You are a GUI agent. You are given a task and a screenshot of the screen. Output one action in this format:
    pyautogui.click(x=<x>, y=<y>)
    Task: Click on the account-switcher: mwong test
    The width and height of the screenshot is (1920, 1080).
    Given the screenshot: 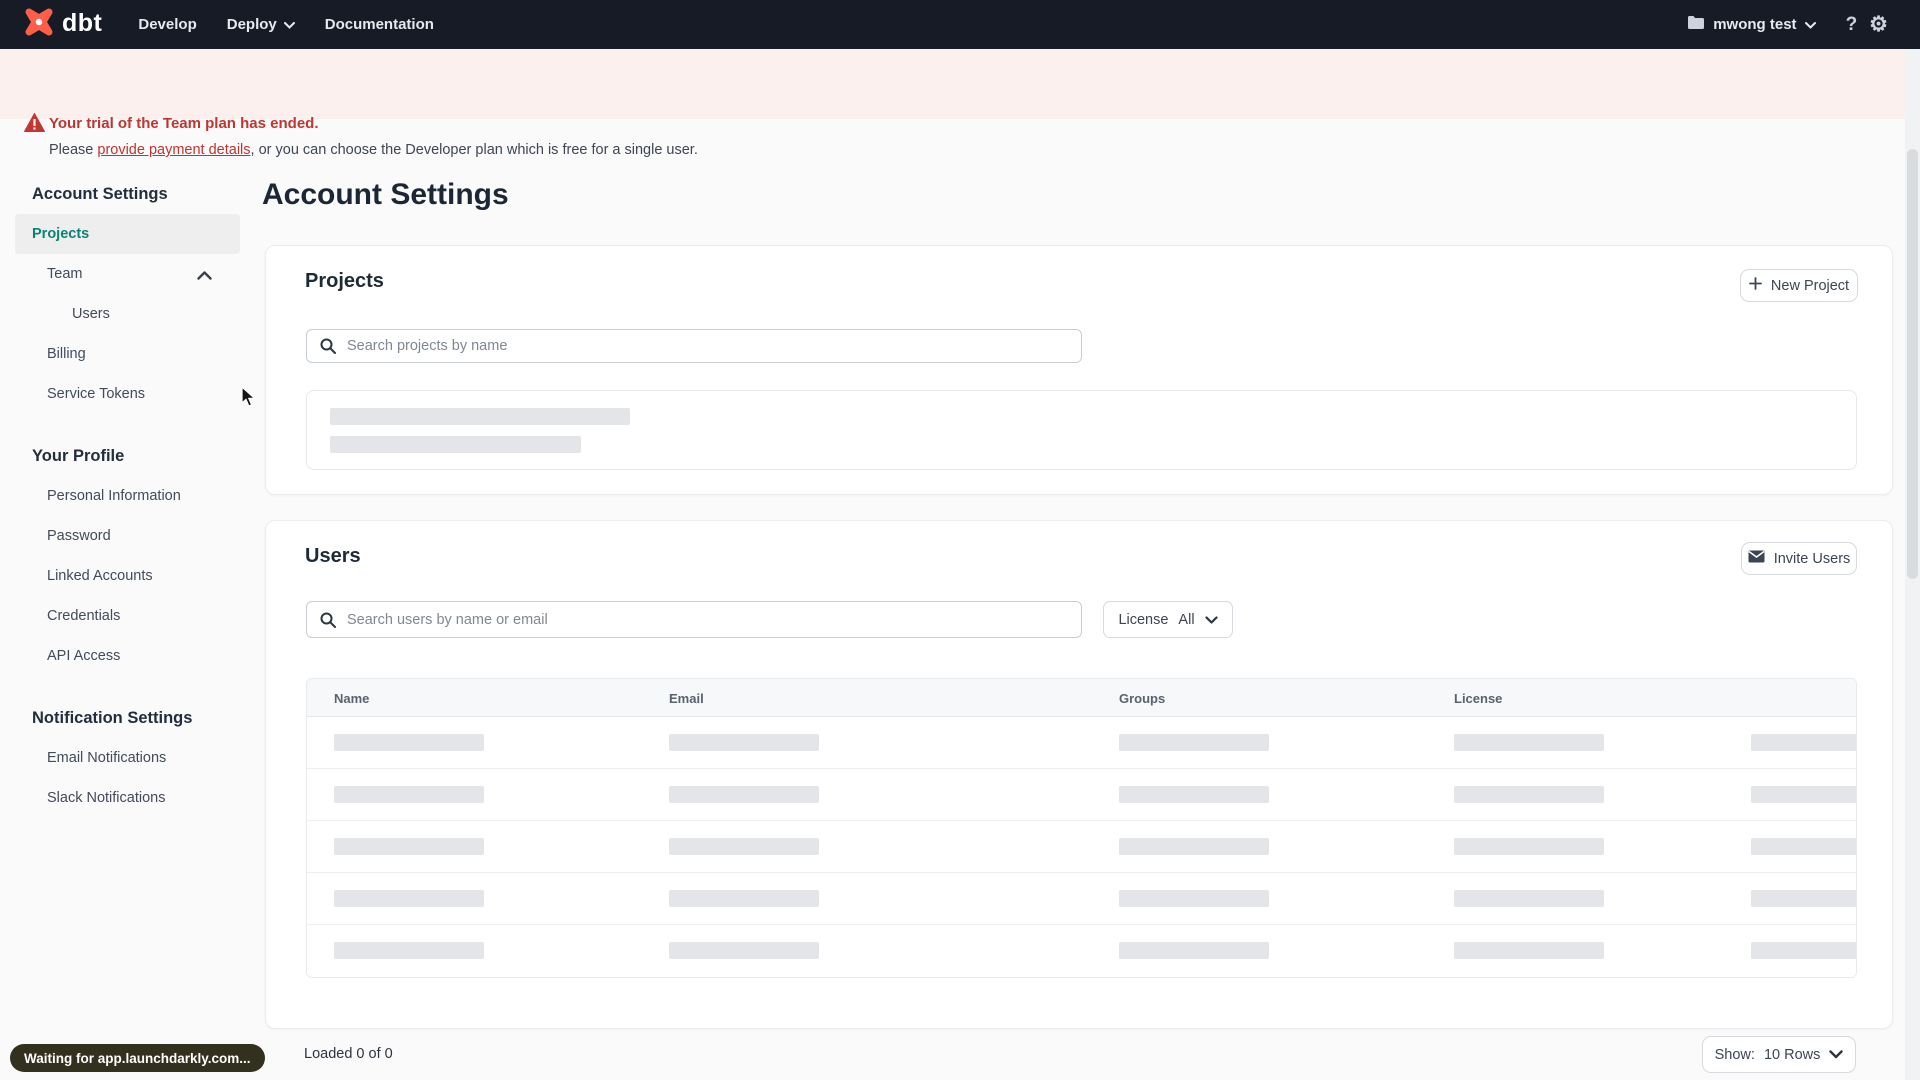 What is the action you would take?
    pyautogui.click(x=1751, y=24)
    